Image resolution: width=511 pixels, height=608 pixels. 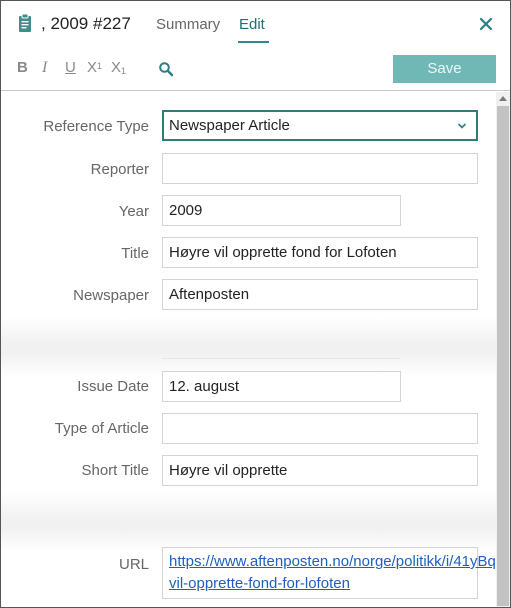 What do you see at coordinates (486, 24) in the screenshot?
I see `close-icon` at bounding box center [486, 24].